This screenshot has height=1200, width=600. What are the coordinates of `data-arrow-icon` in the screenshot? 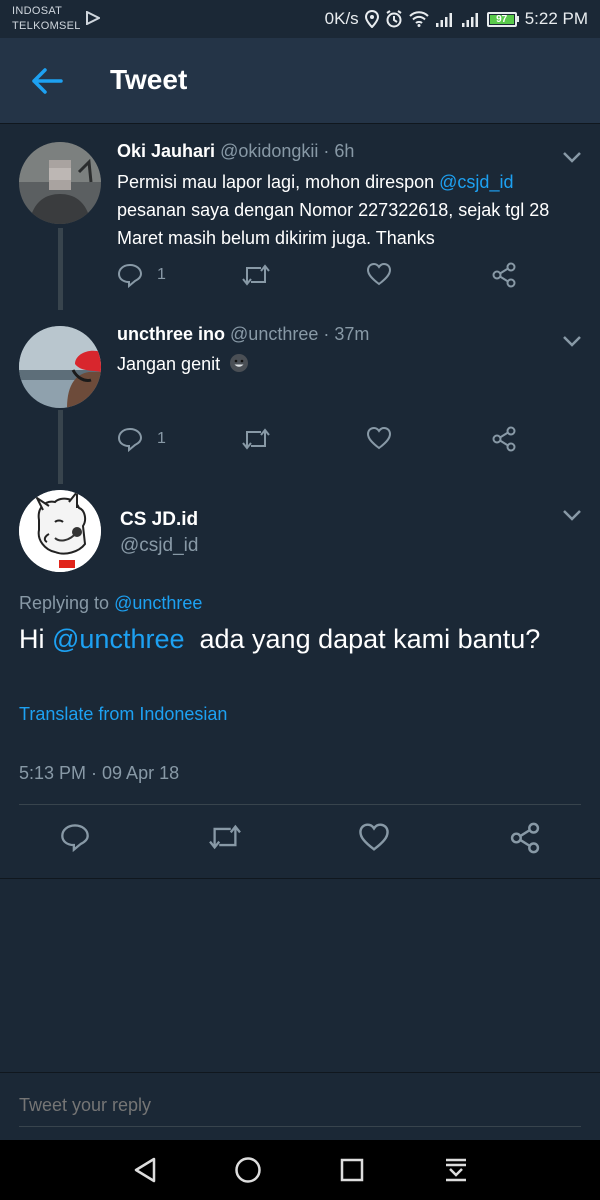 It's located at (94, 20).